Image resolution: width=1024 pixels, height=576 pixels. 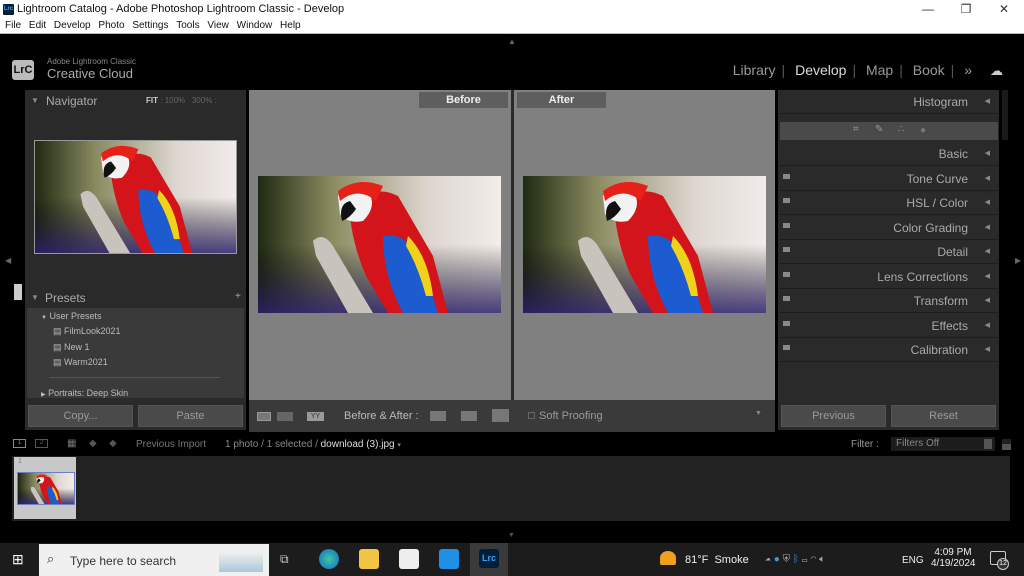 I want to click on after-photo, so click(x=644, y=244).